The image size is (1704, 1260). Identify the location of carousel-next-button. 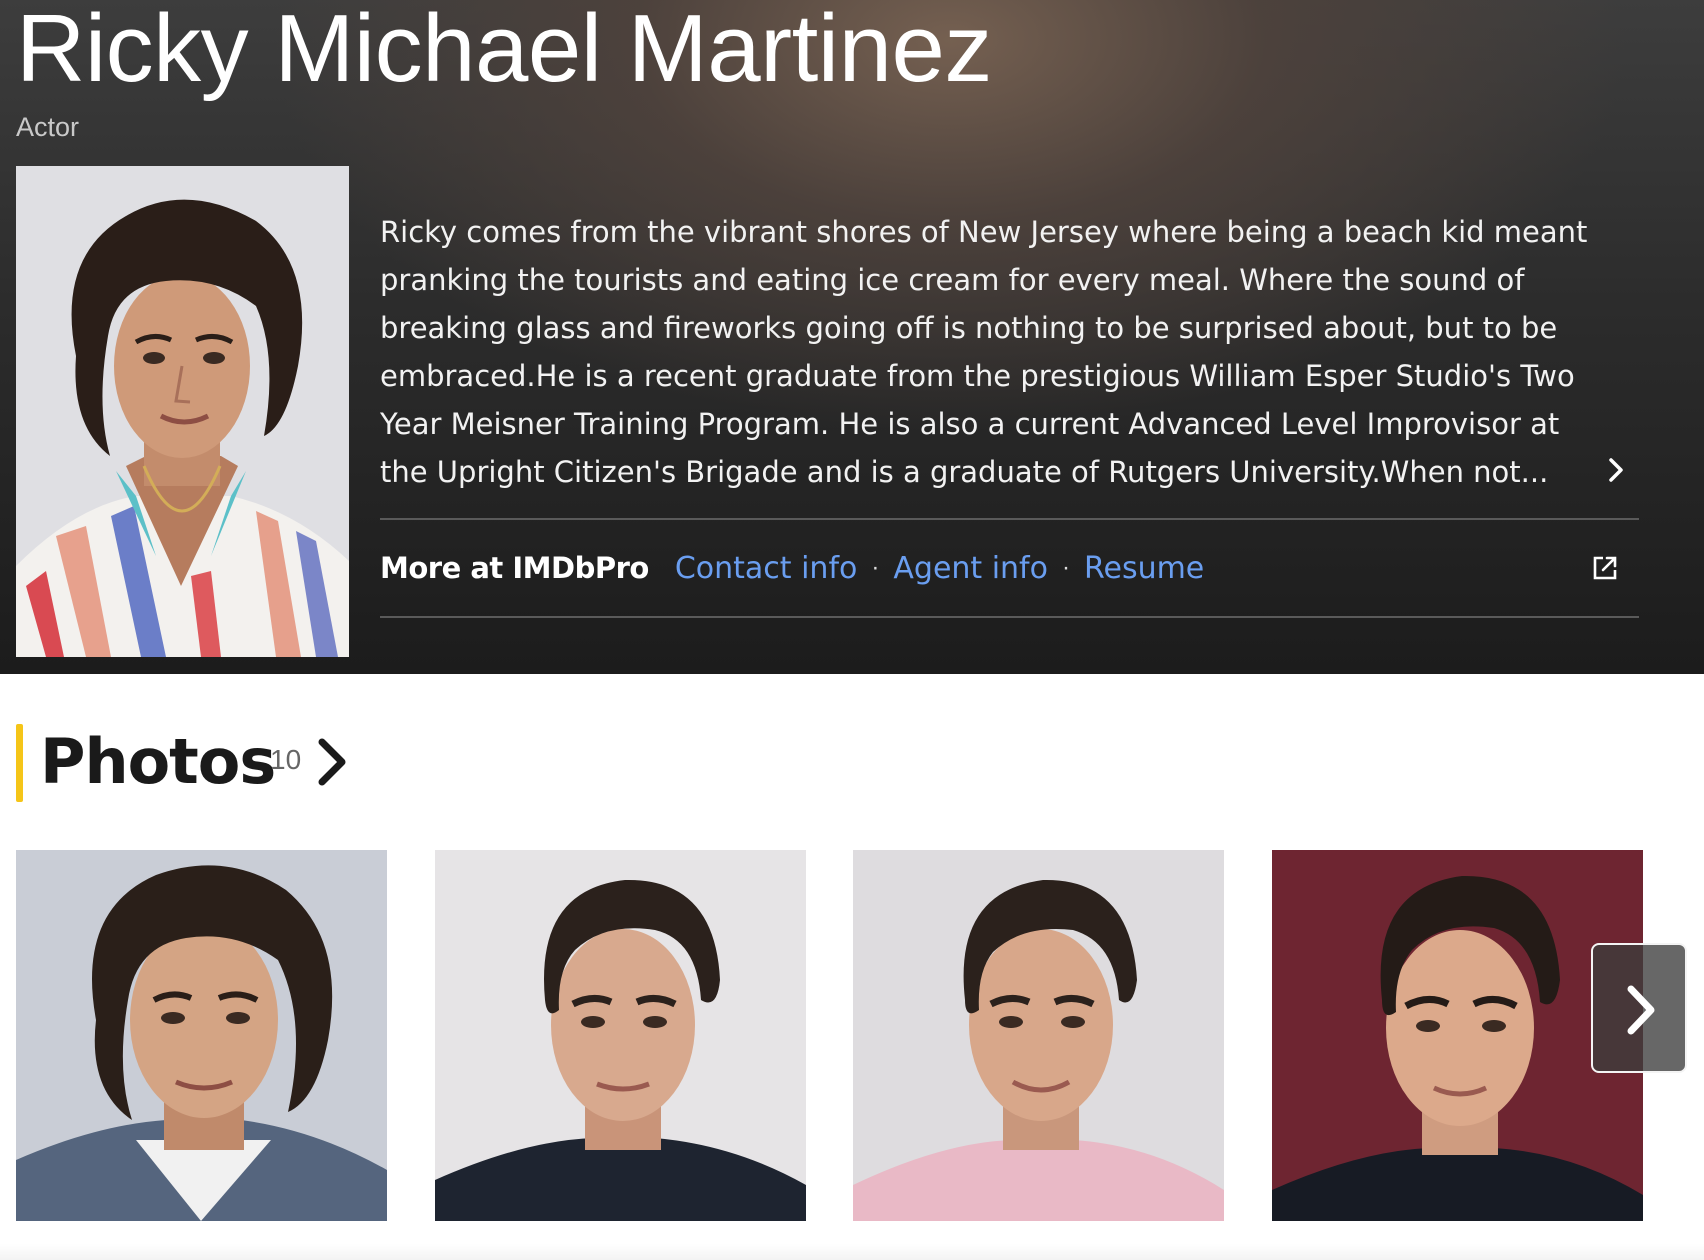
(1639, 1008).